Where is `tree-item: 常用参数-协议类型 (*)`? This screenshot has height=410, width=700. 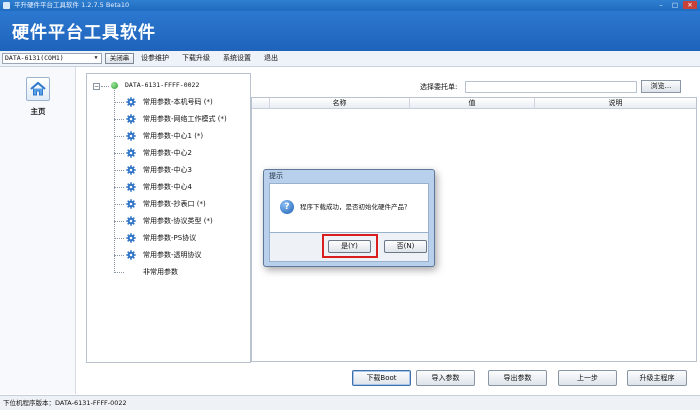
tree-item: 常用参数-协议类型 (*) is located at coordinates (181, 221).